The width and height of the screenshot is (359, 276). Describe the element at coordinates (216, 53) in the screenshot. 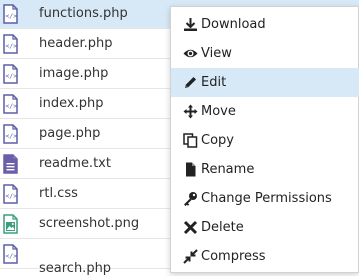

I see `menu-item-label: View` at that location.